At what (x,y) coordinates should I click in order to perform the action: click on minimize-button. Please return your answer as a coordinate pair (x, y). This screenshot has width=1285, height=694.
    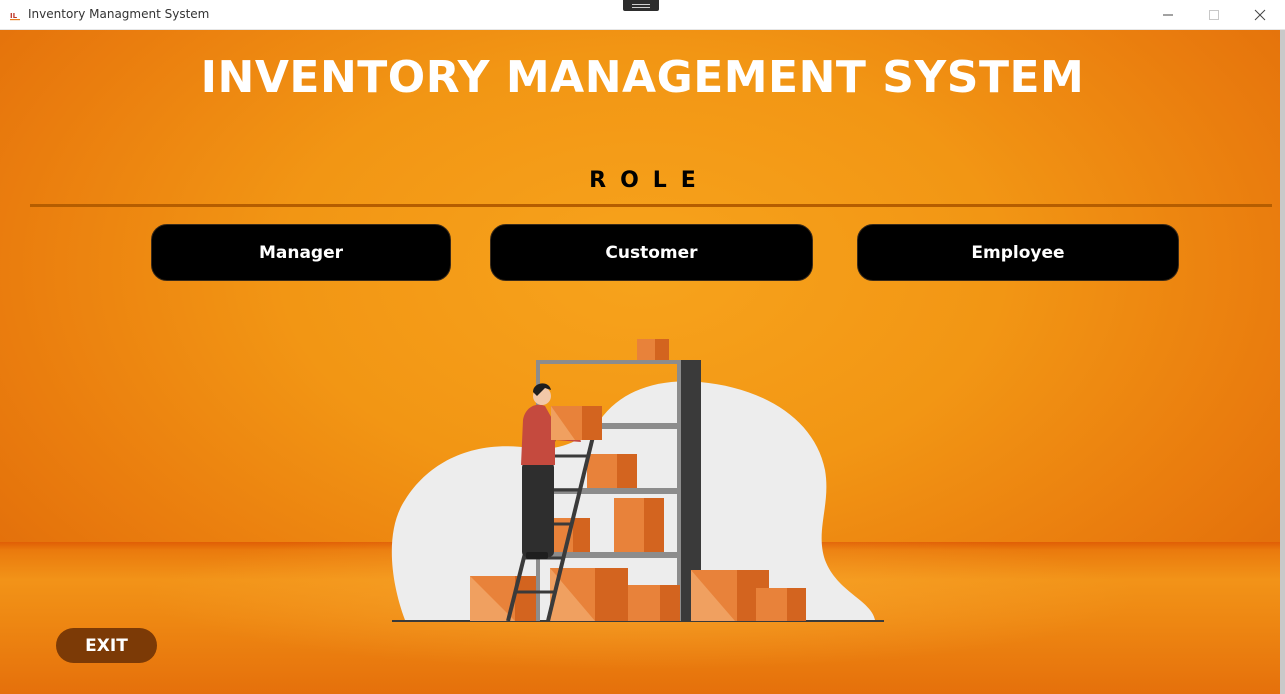
    Looking at the image, I should click on (1168, 14).